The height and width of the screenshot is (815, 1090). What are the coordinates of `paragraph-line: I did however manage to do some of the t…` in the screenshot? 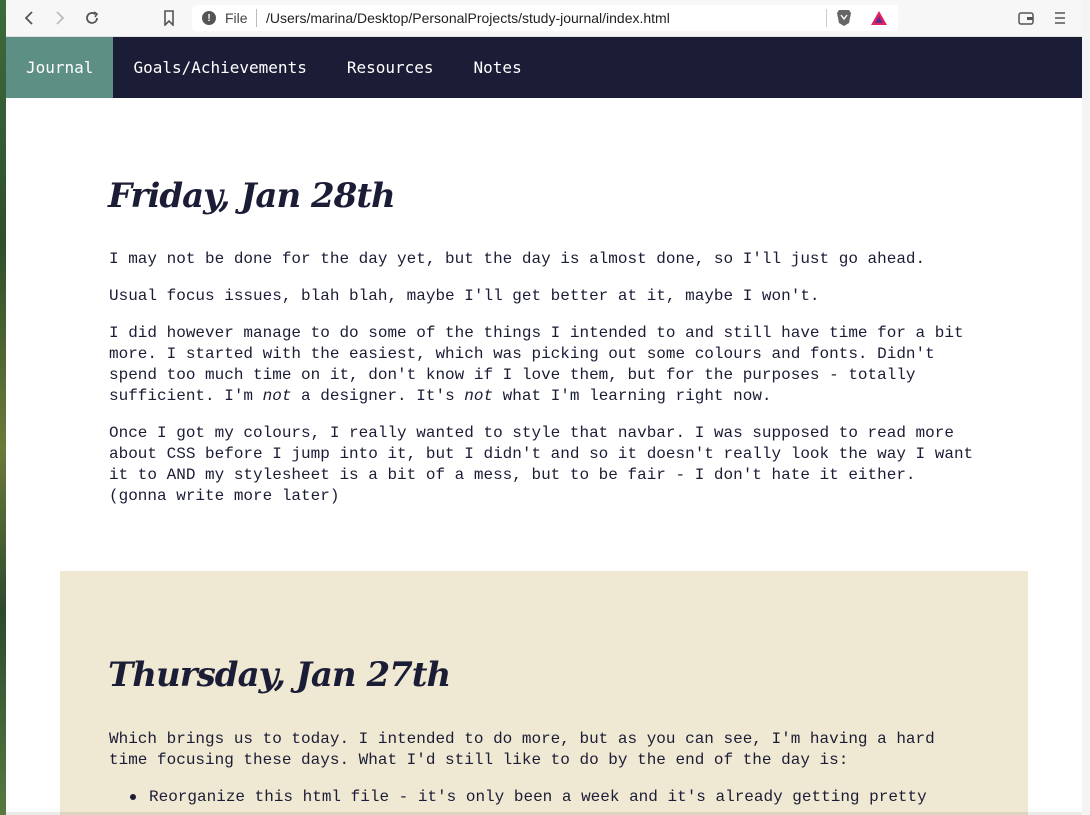 It's located at (536, 333).